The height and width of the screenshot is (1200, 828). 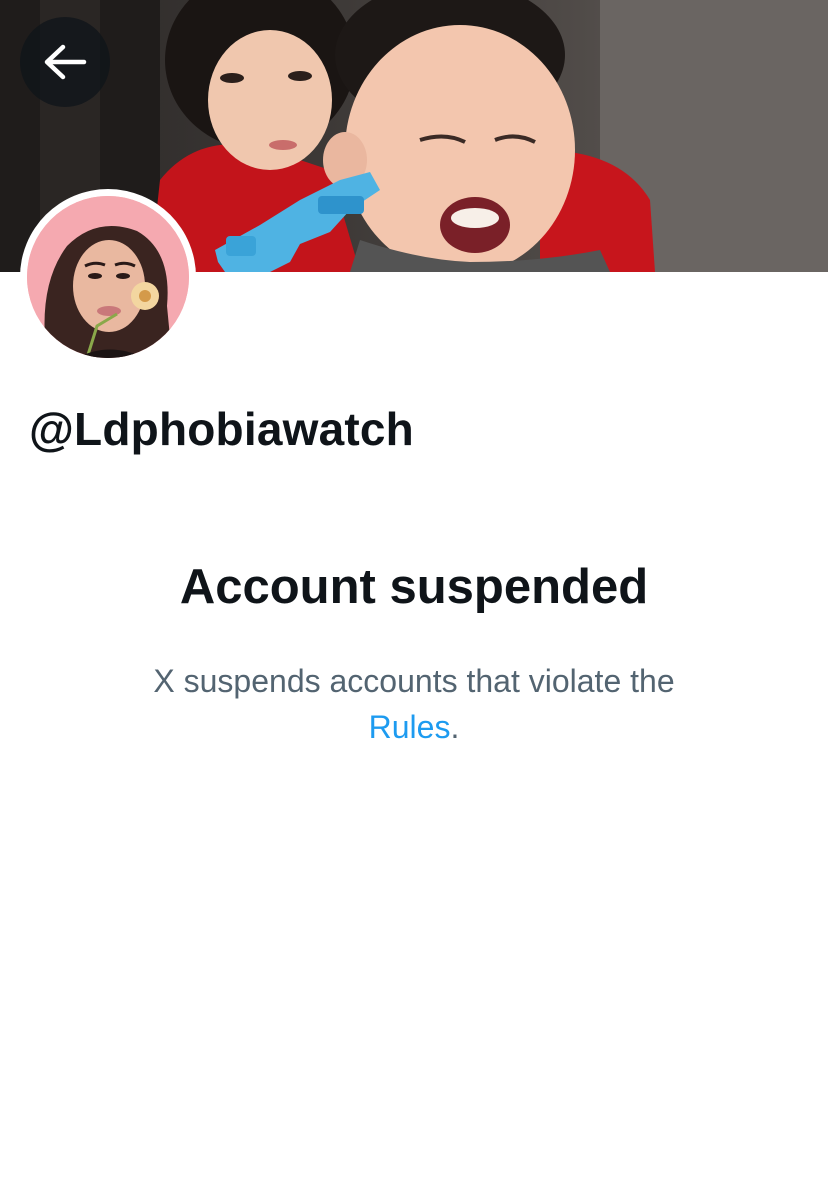 I want to click on avatar-photo, so click(x=108, y=277).